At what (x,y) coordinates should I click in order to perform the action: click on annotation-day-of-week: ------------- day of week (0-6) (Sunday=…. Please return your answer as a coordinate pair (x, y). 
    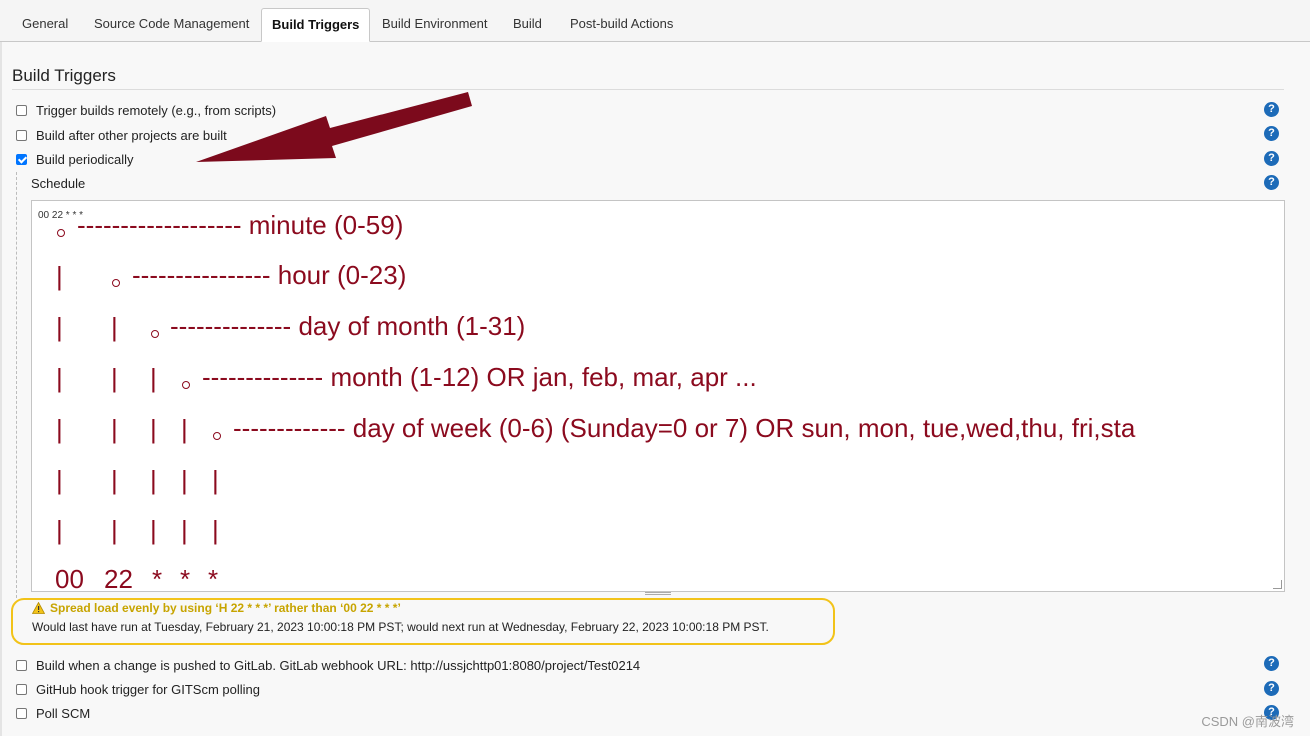
    Looking at the image, I should click on (684, 428).